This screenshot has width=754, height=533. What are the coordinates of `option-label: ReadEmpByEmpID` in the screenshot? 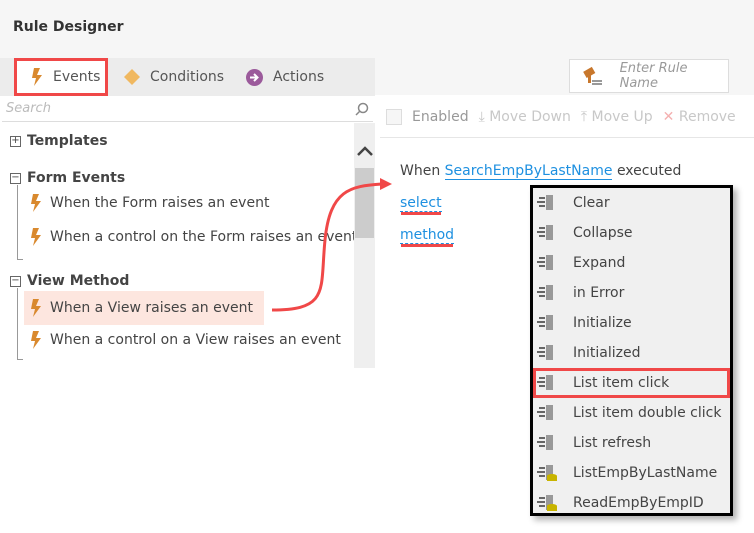 It's located at (638, 503).